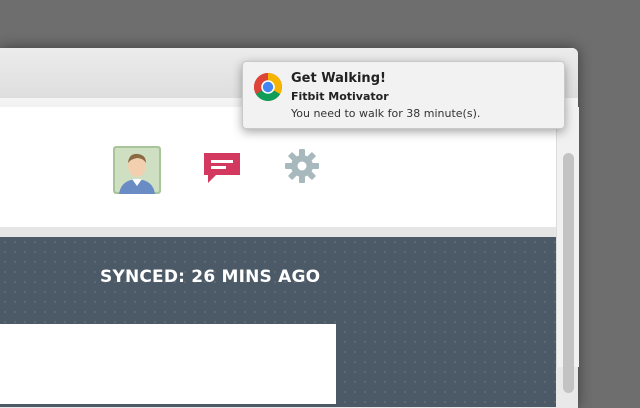 Image resolution: width=640 pixels, height=408 pixels. I want to click on section-divider, so click(278, 232).